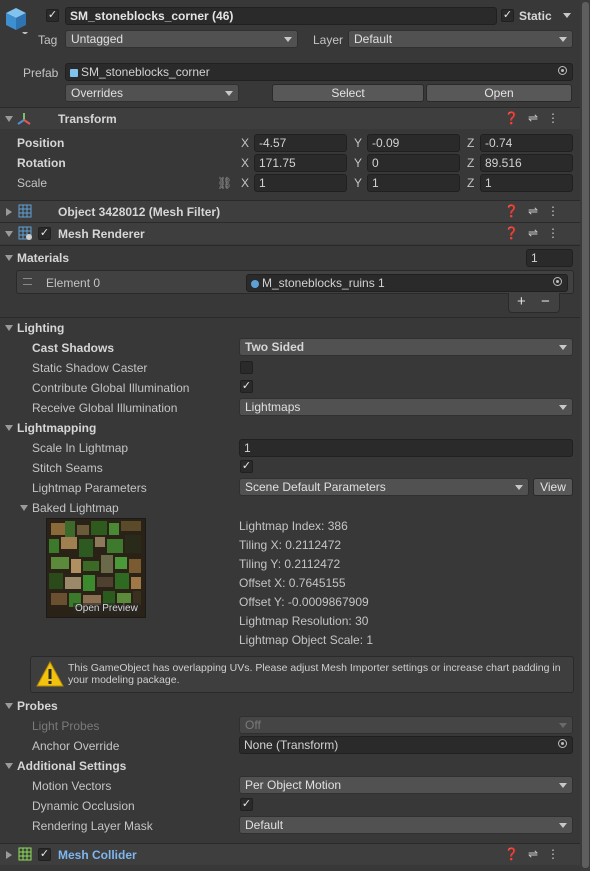 The height and width of the screenshot is (871, 590). I want to click on materials-count-field: 1, so click(549, 258).